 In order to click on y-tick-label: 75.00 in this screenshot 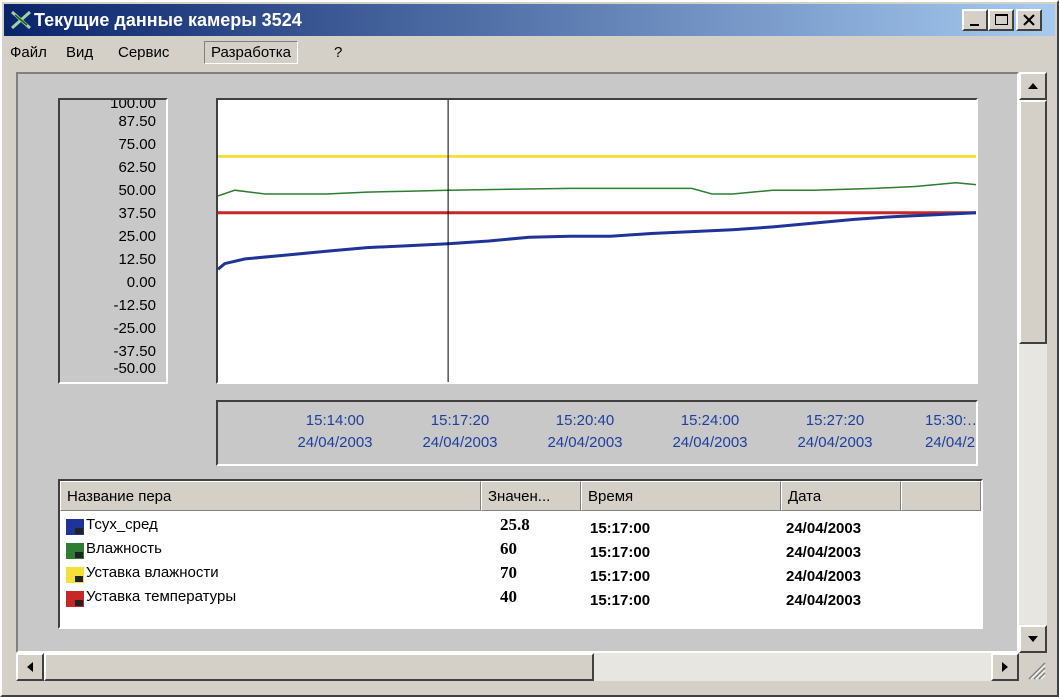, I will do `click(137, 144)`.